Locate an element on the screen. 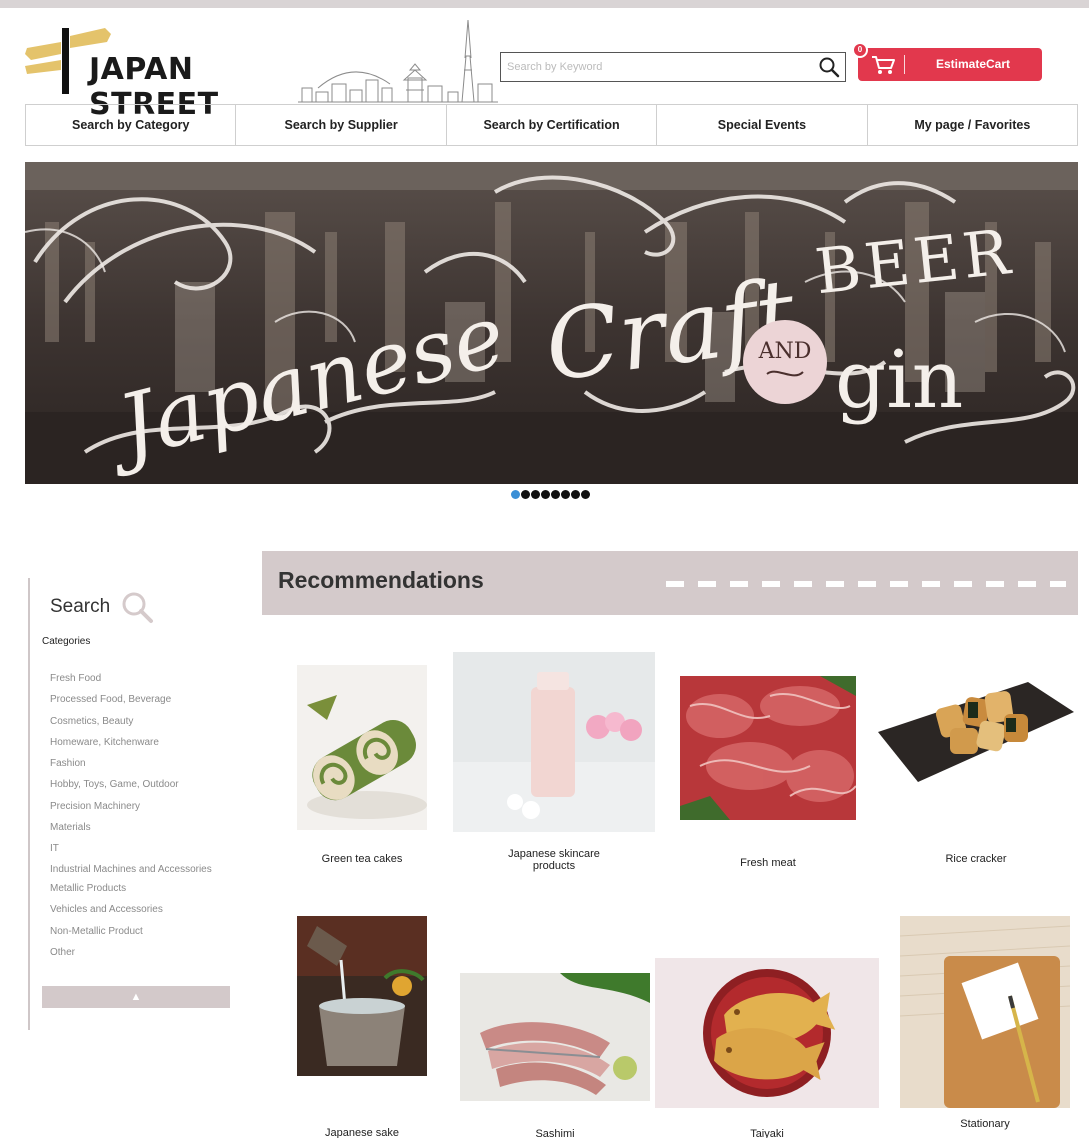 This screenshot has width=1089, height=1138. rice-cracker-image is located at coordinates (976, 732).